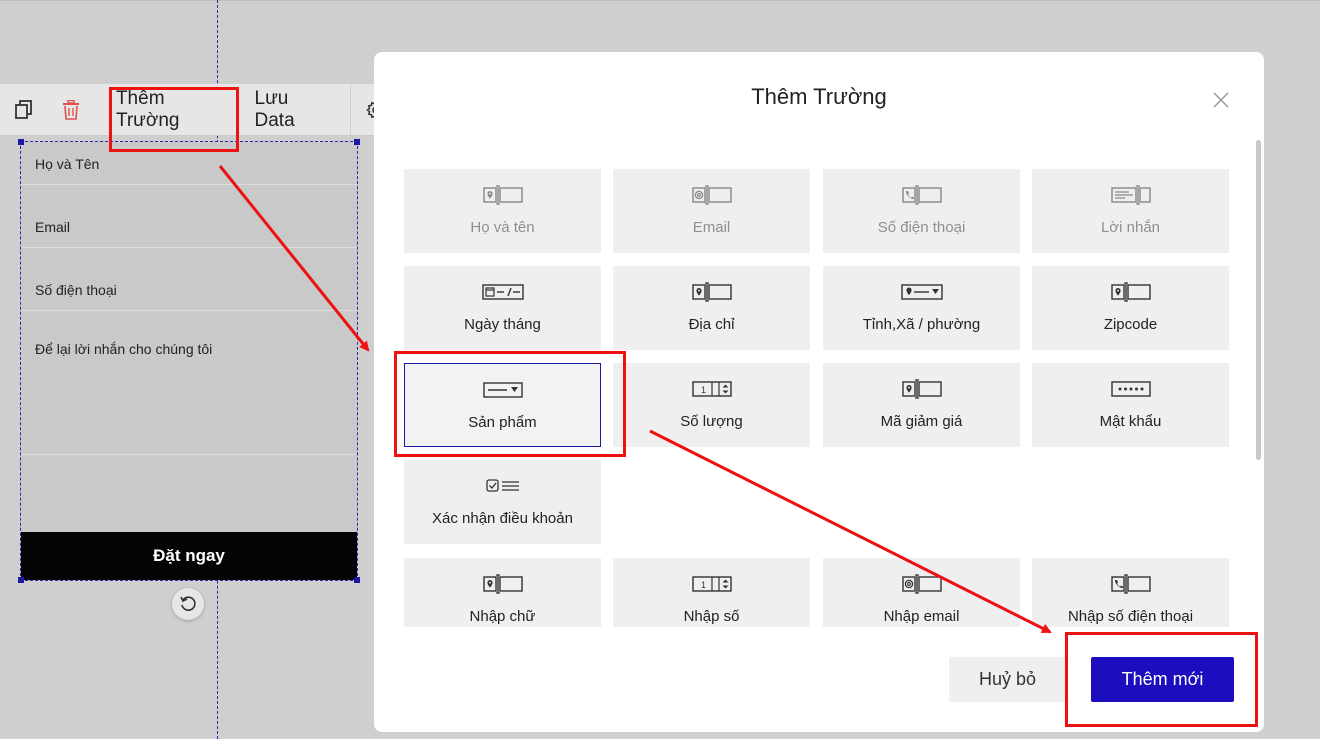 The image size is (1320, 739). What do you see at coordinates (660, 0) in the screenshot?
I see `top-divider` at bounding box center [660, 0].